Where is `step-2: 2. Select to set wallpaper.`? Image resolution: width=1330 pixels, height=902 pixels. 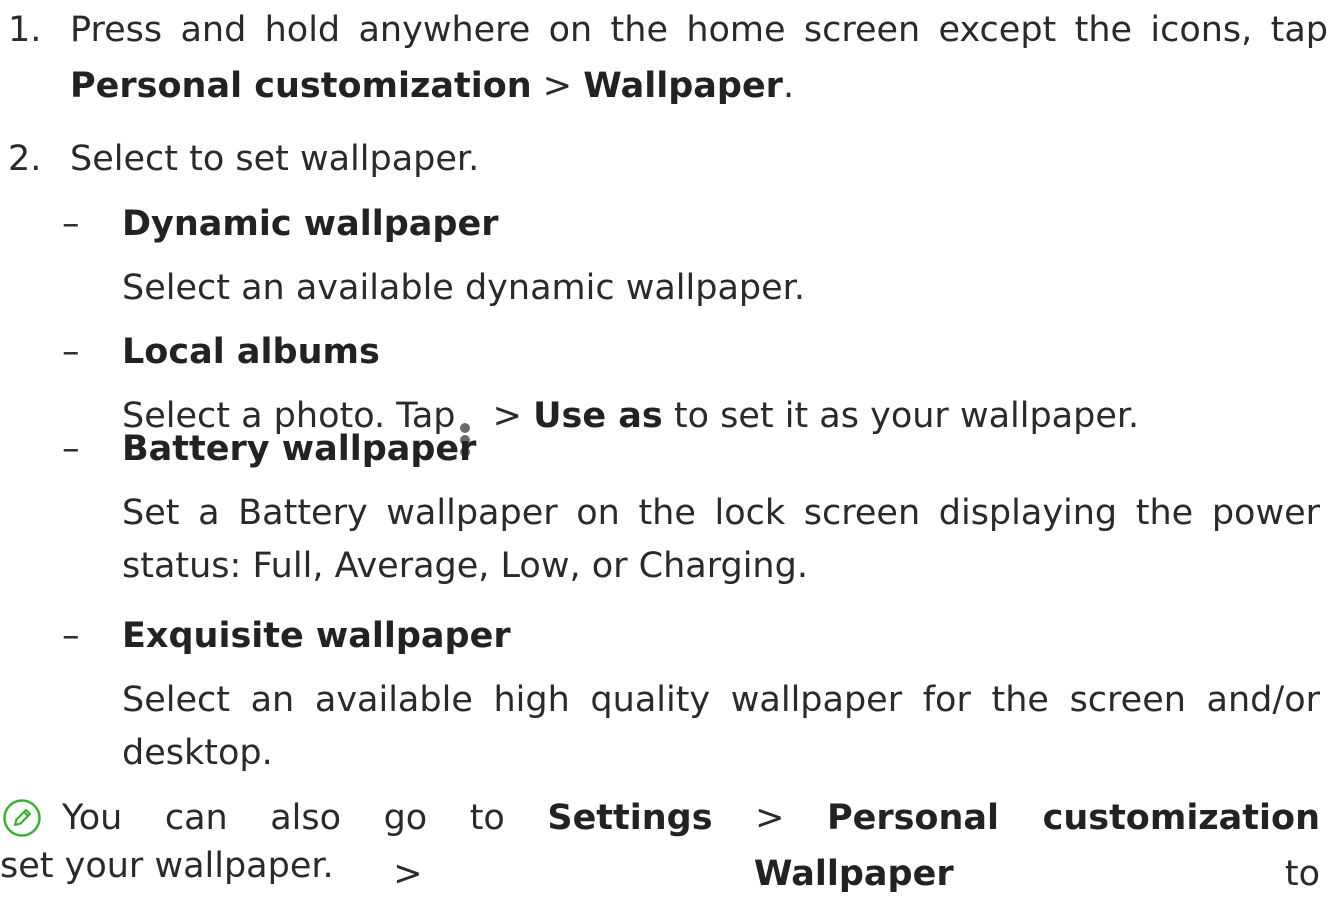
step-2: 2. Select to set wallpaper. is located at coordinates (664, 159).